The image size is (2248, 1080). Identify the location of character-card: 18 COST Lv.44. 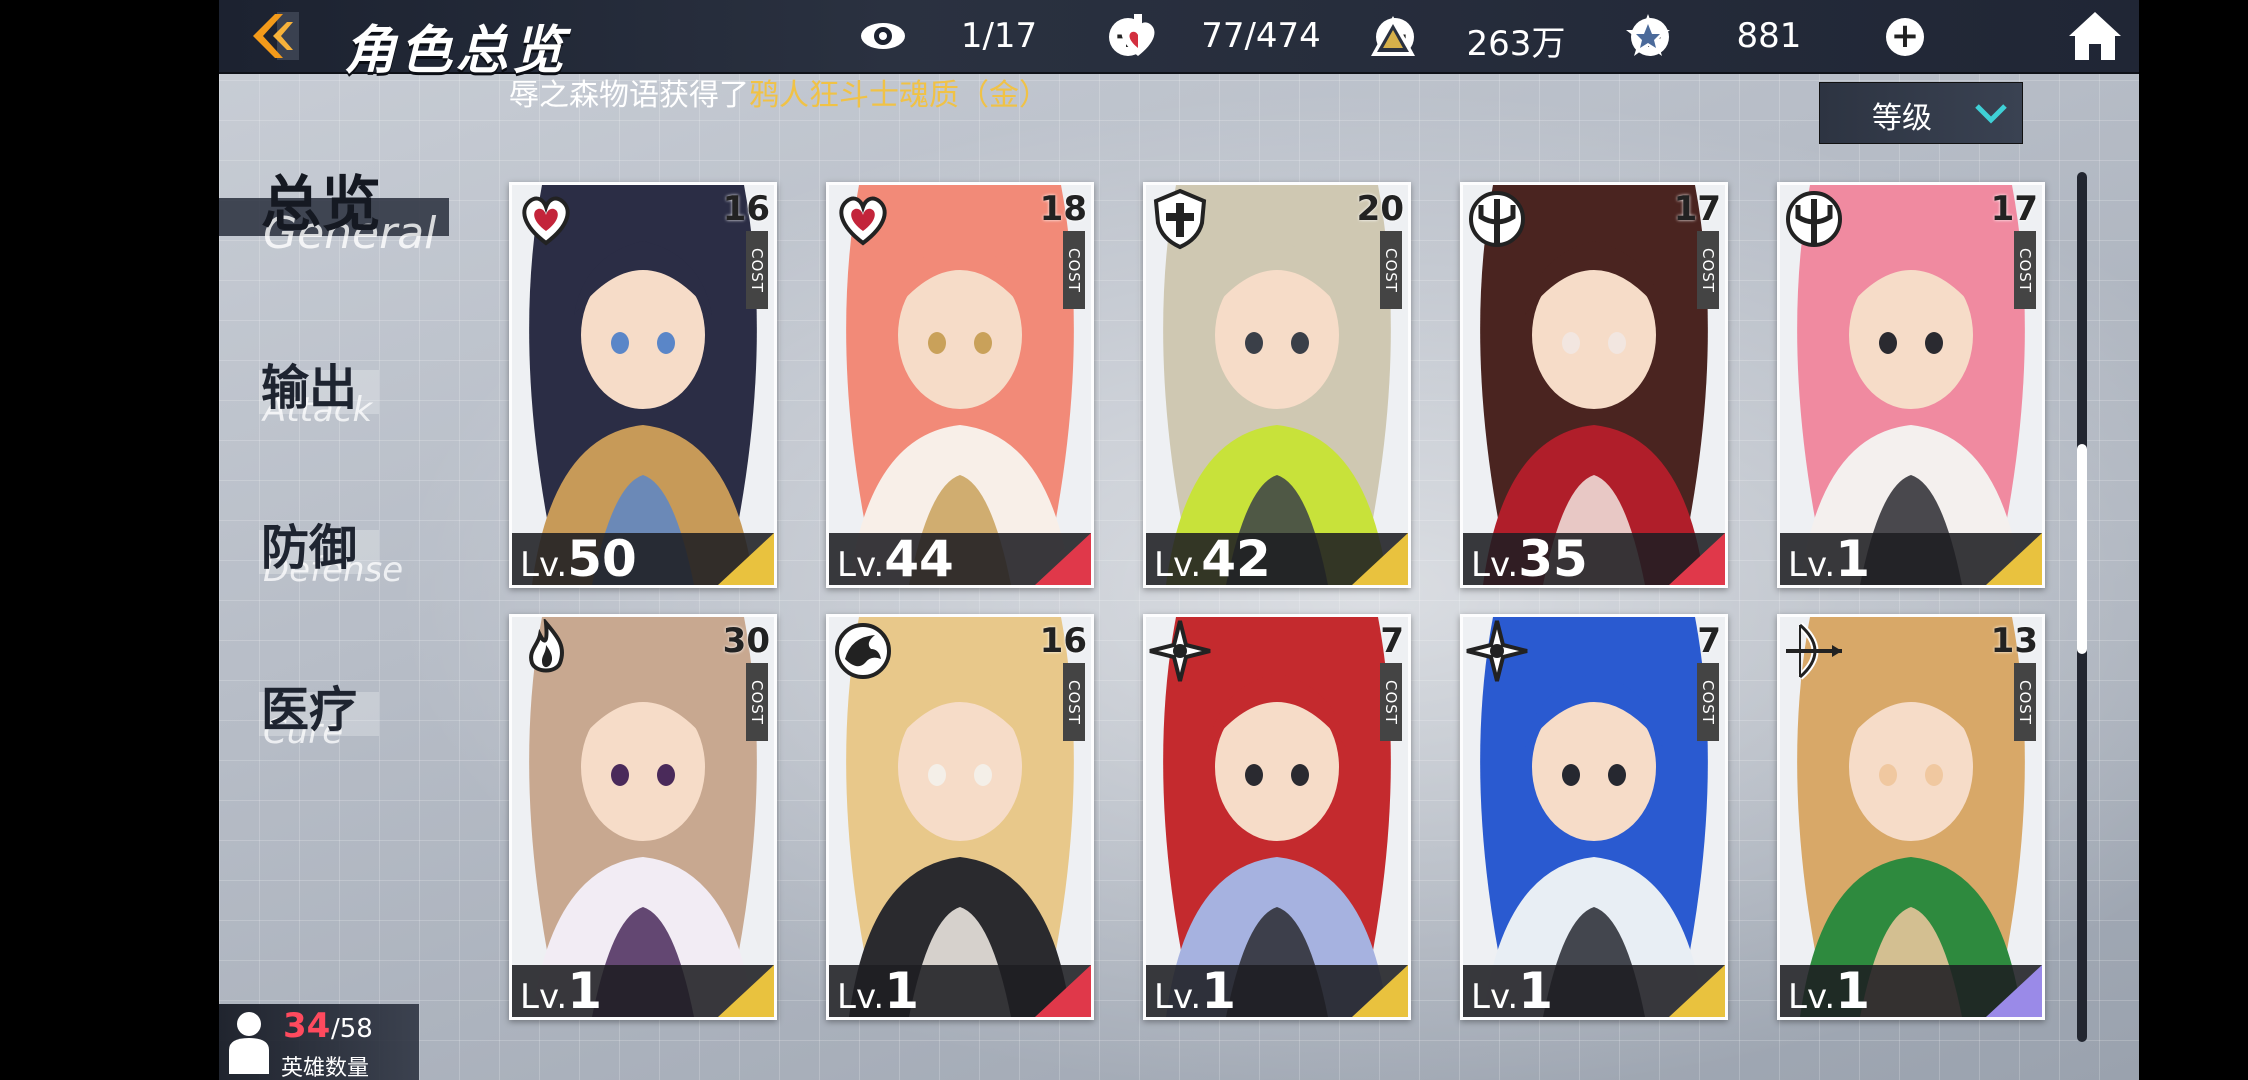
(960, 385).